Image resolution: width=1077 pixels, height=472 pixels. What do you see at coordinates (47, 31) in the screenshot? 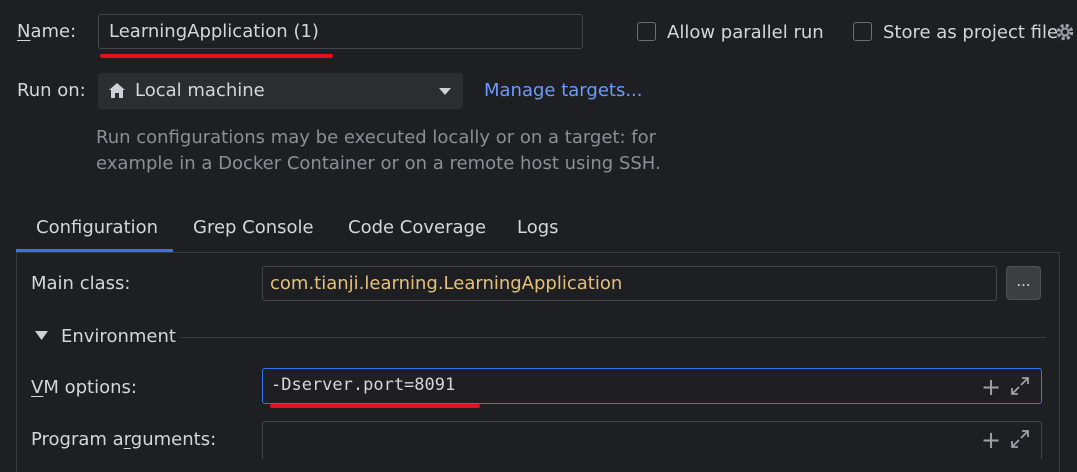
I see `name-label: Name:` at bounding box center [47, 31].